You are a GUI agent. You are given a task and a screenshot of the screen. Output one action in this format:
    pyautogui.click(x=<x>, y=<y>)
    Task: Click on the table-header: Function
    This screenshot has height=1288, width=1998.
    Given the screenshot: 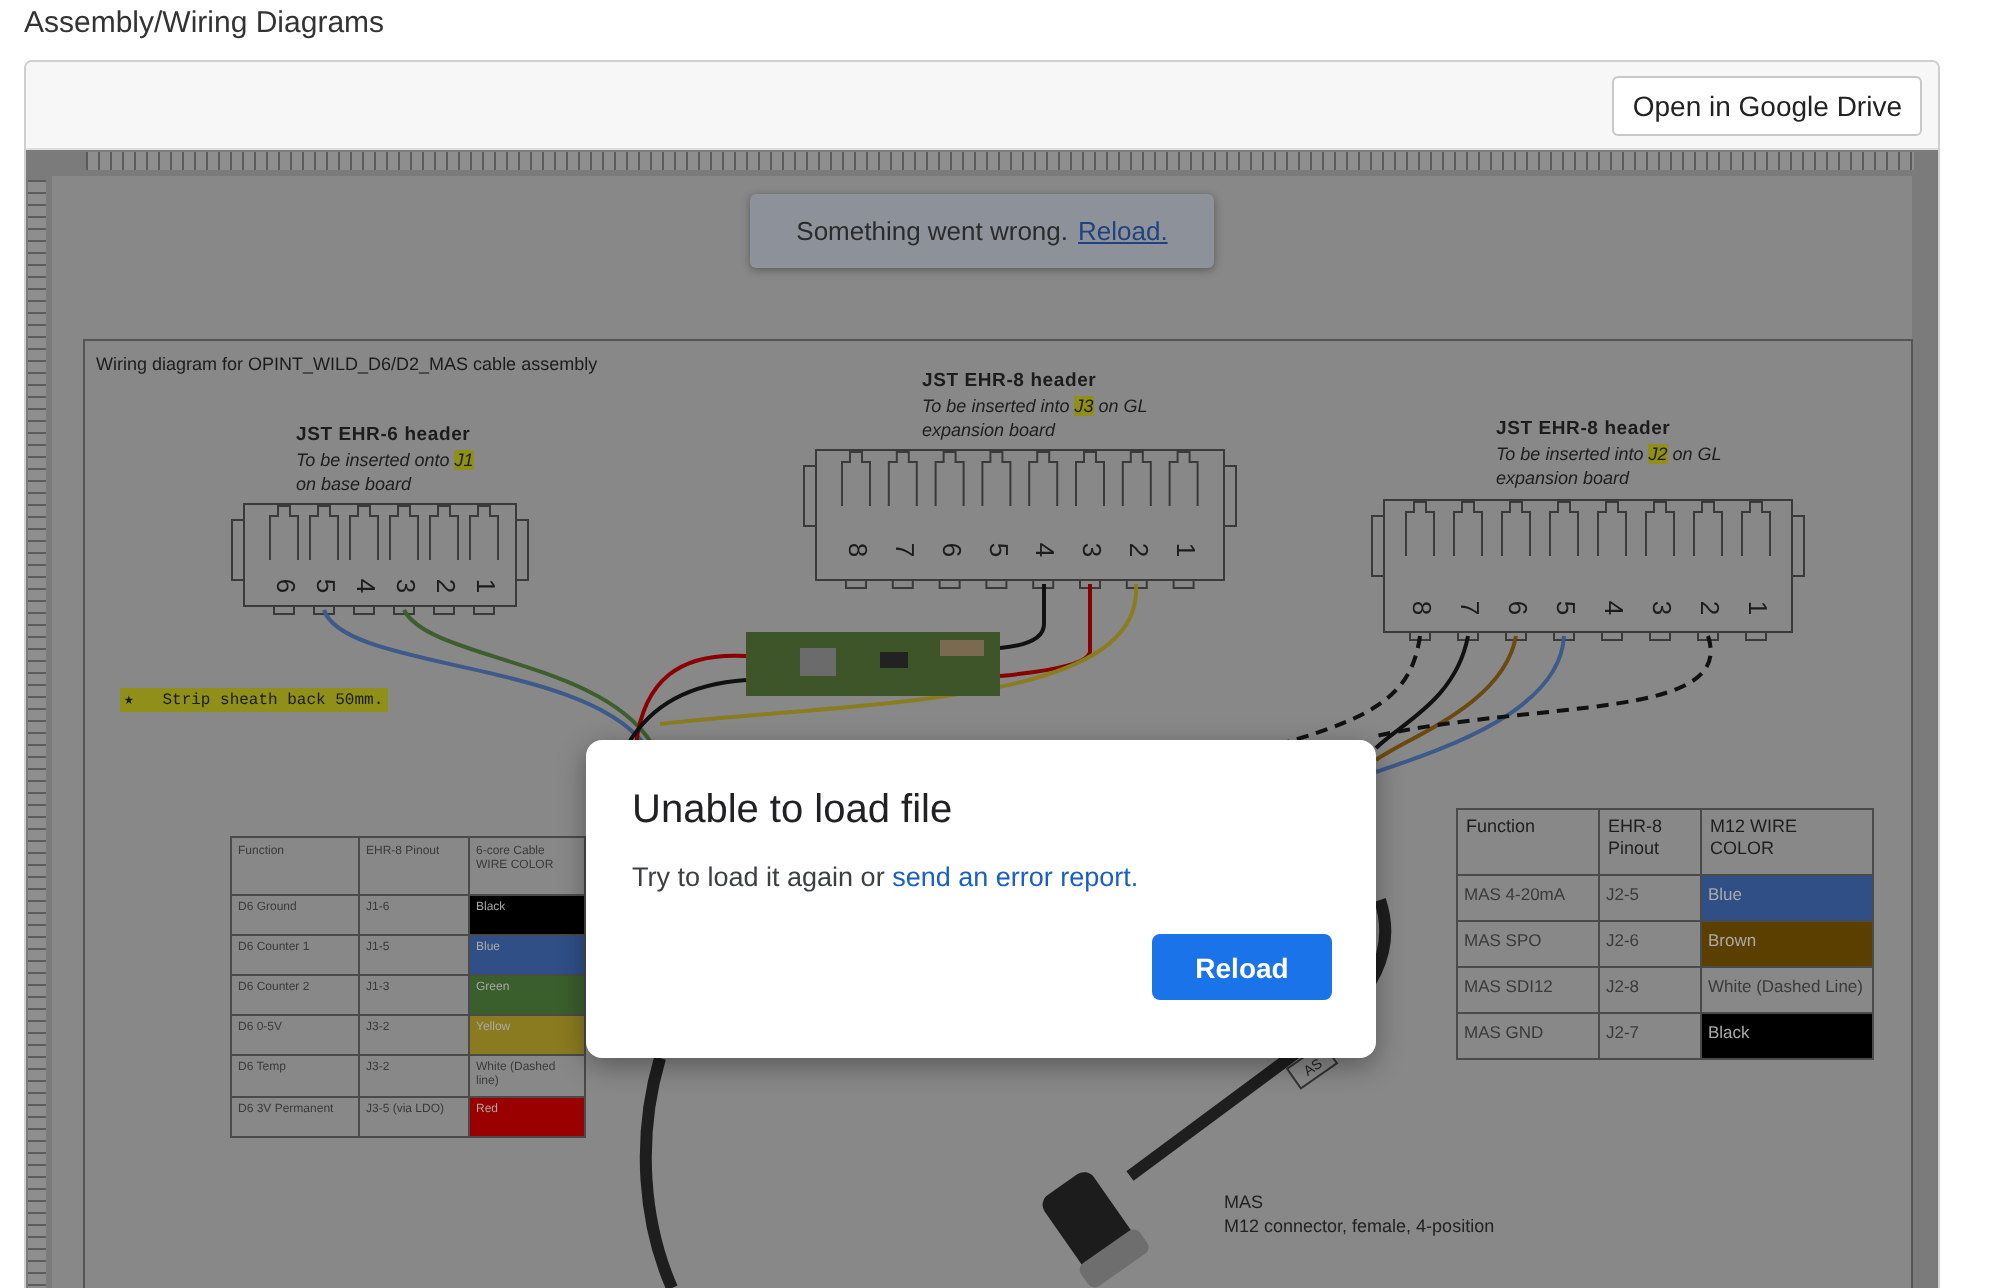 What is the action you would take?
    pyautogui.click(x=1528, y=842)
    